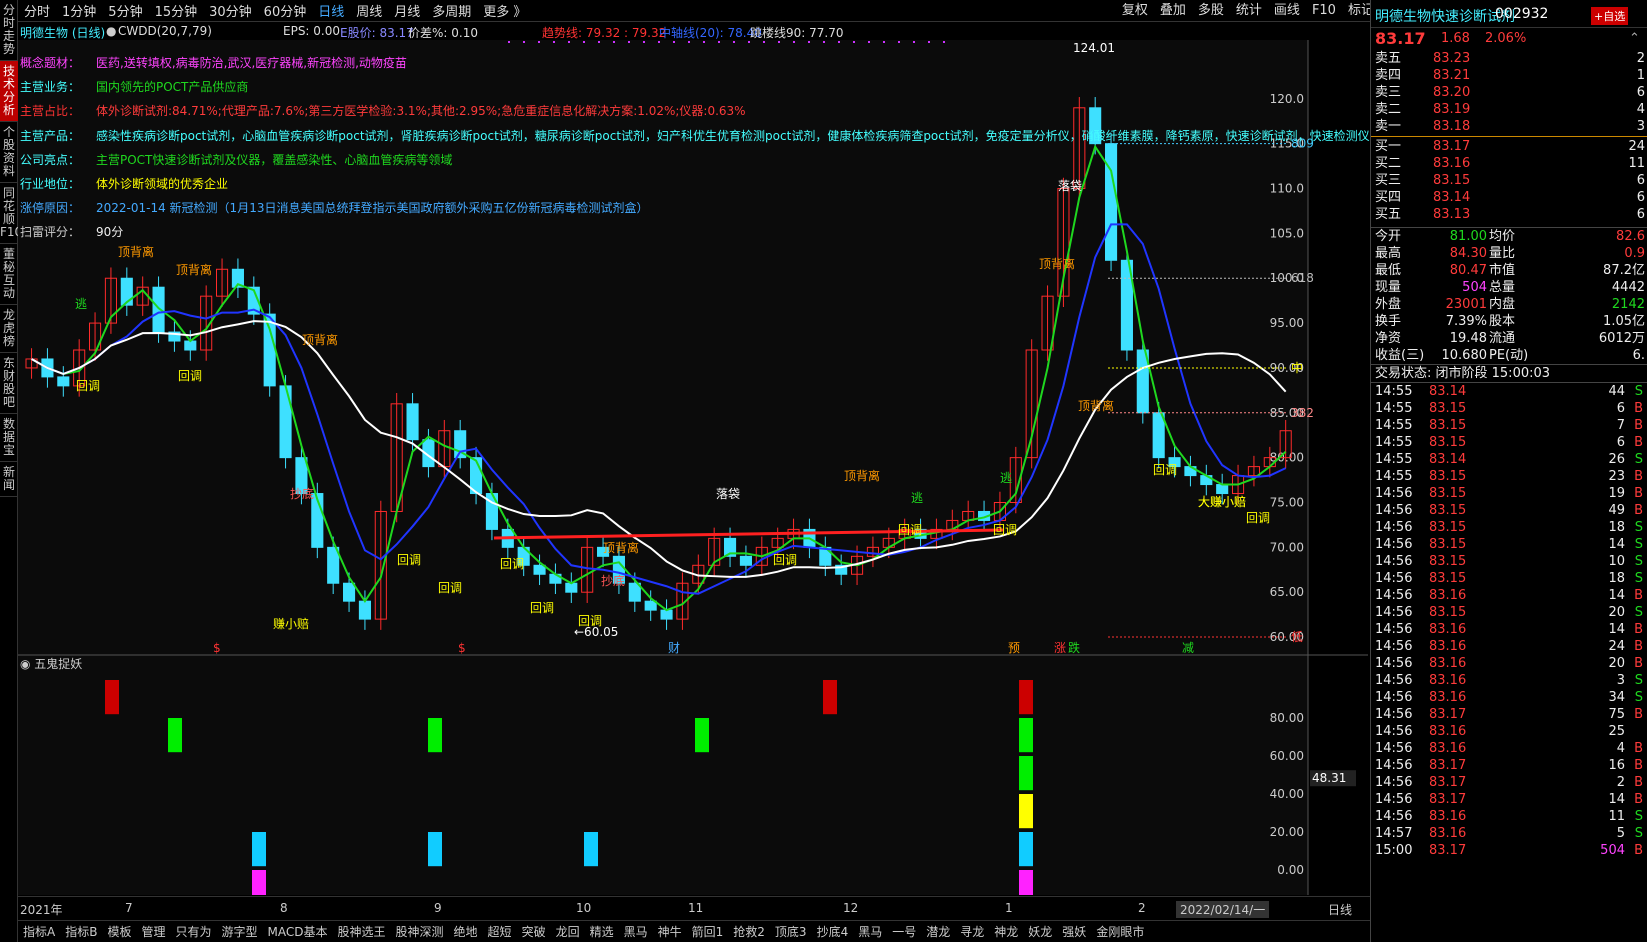  I want to click on stat-value: 0.9, so click(1634, 253).